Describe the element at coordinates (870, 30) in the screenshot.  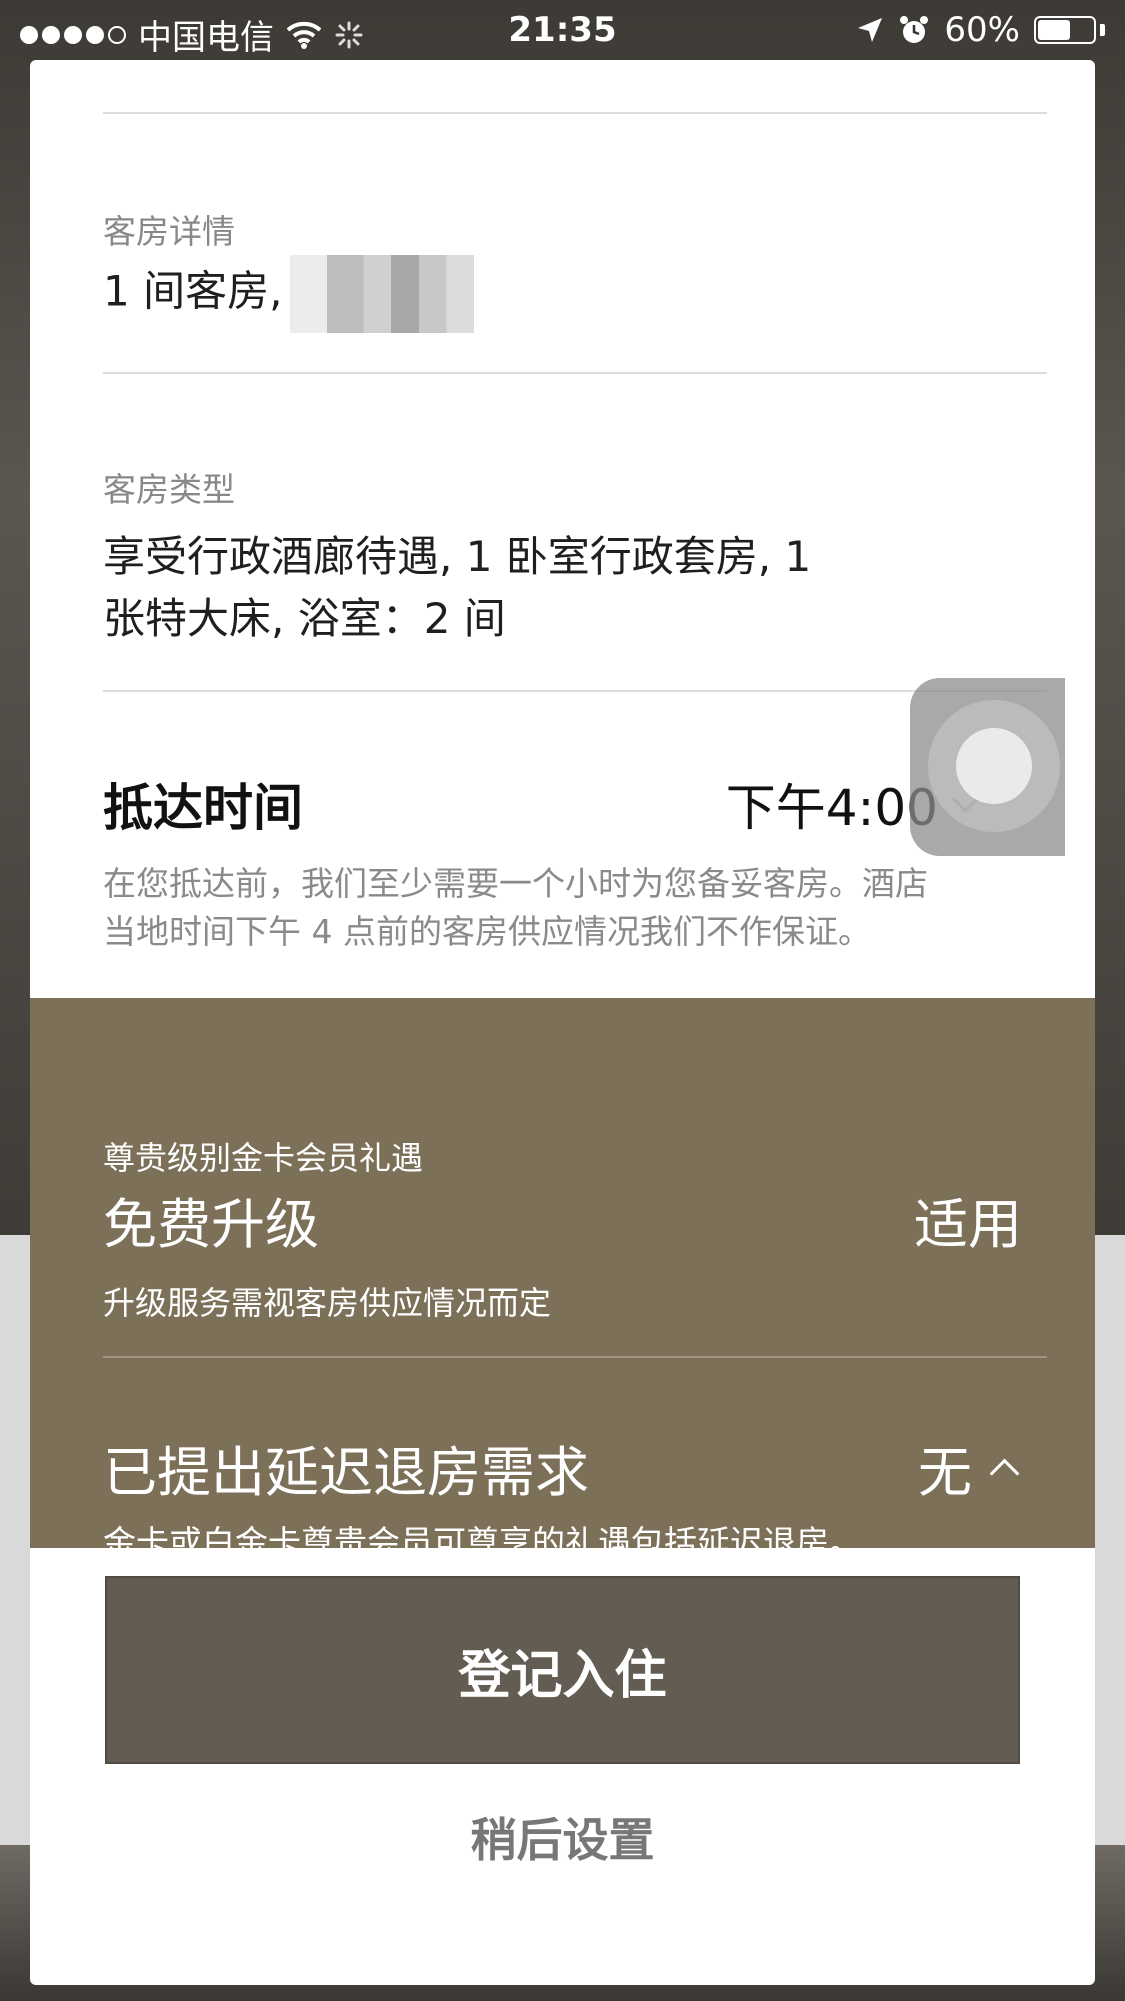
I see `location-arrow-icon` at that location.